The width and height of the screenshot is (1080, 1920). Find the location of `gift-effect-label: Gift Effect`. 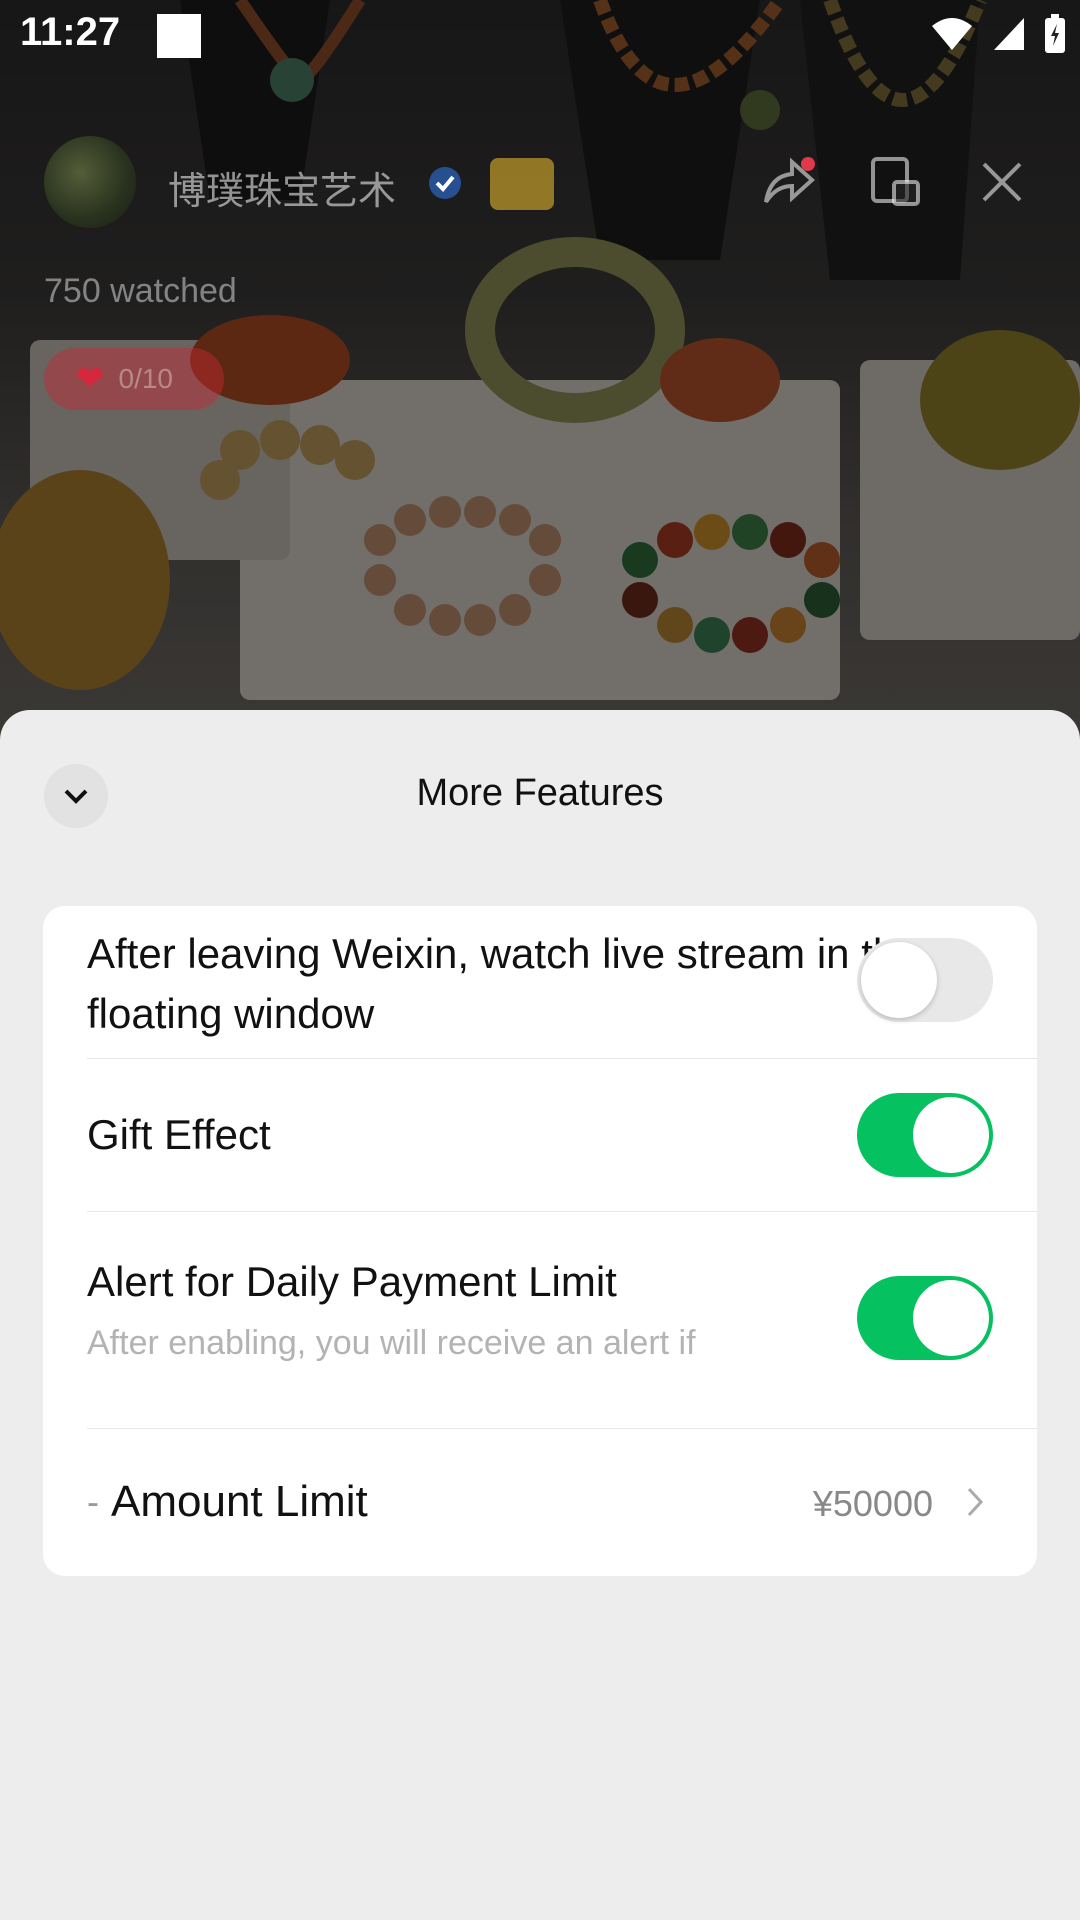

gift-effect-label: Gift Effect is located at coordinates (179, 1134).